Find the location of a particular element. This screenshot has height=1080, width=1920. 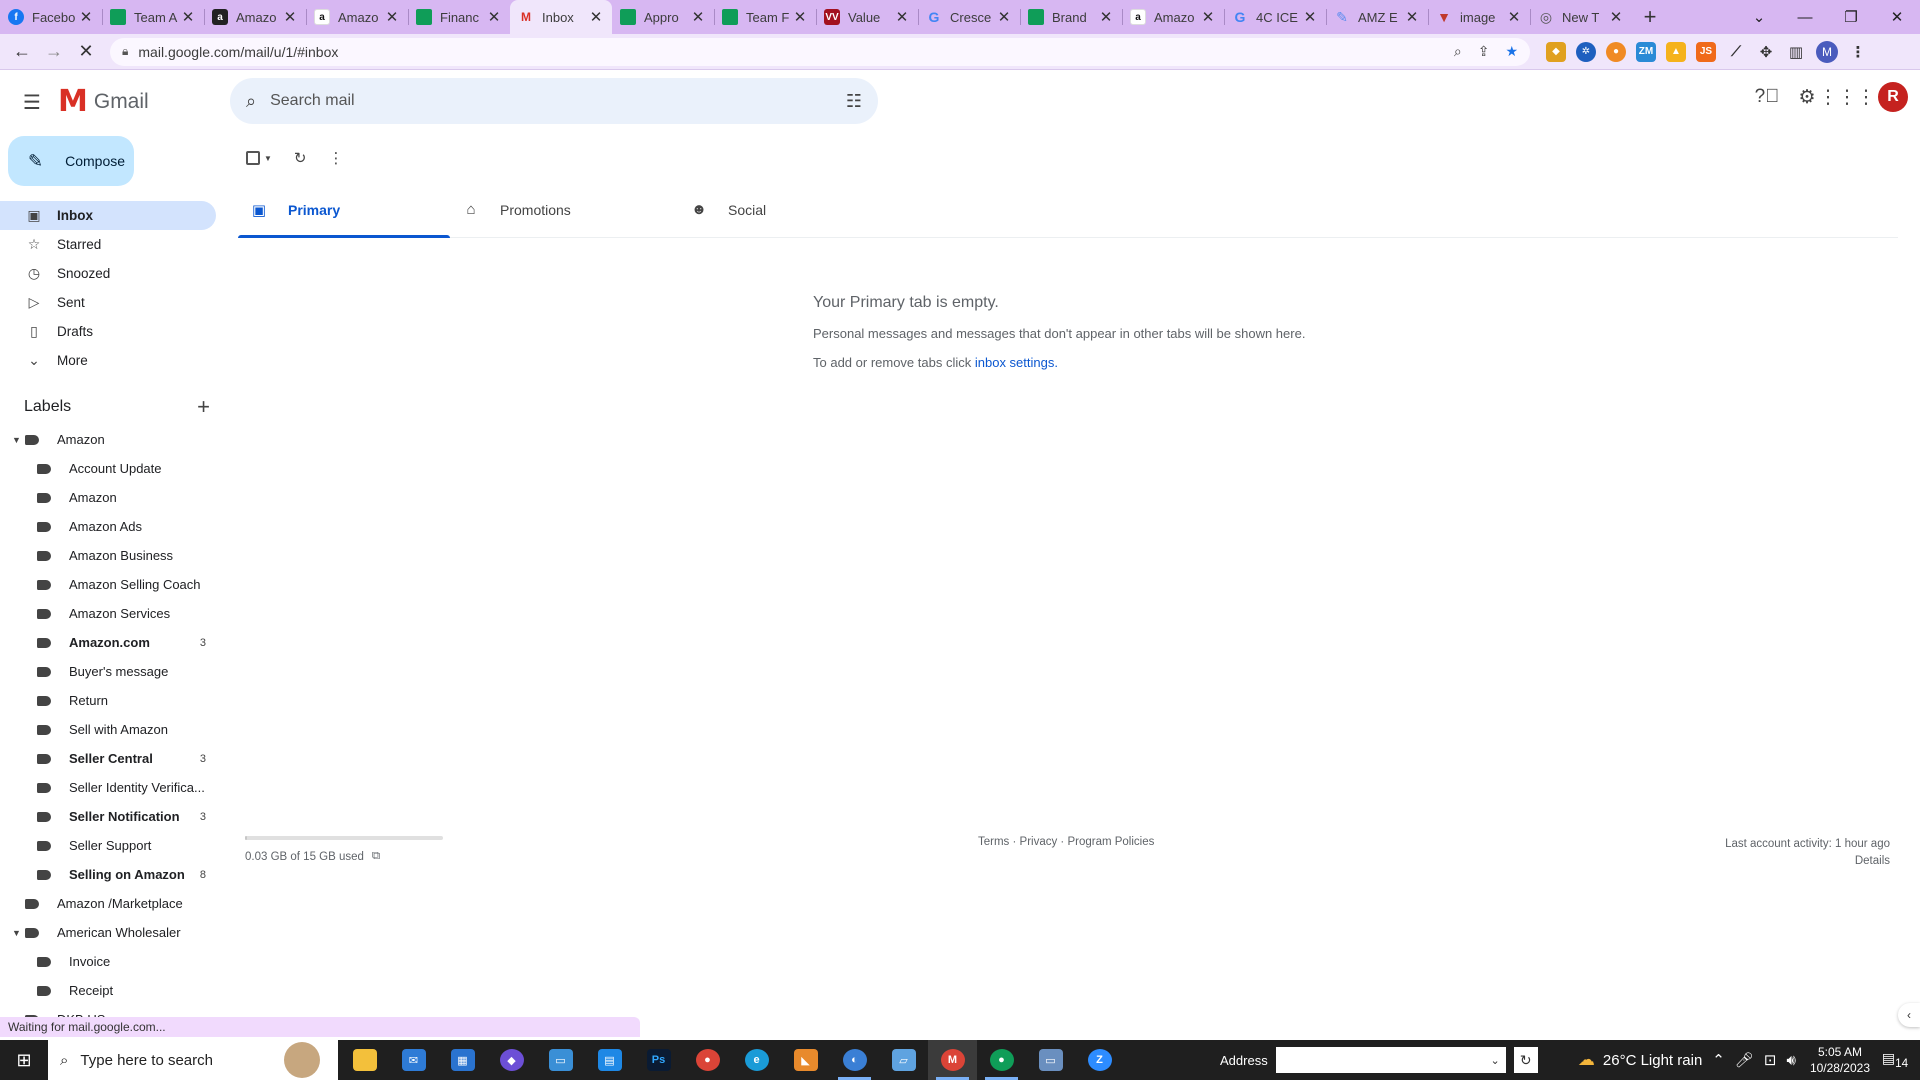

tab-search-icon: ⌄ is located at coordinates (1759, 17).